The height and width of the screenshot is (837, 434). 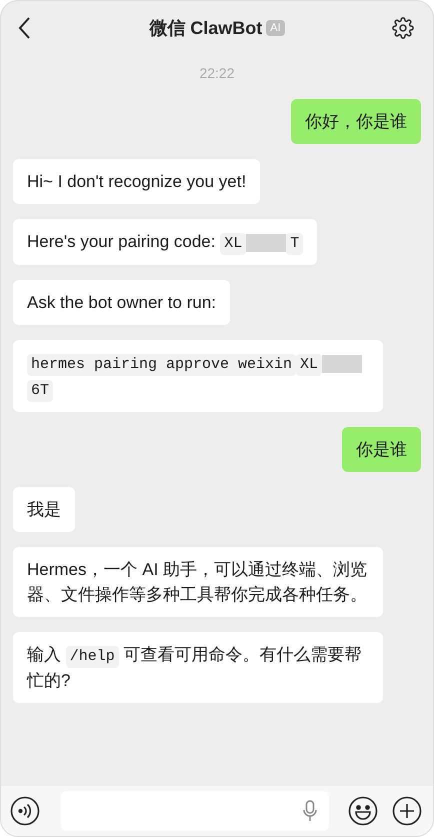 What do you see at coordinates (195, 811) in the screenshot?
I see `message-input` at bounding box center [195, 811].